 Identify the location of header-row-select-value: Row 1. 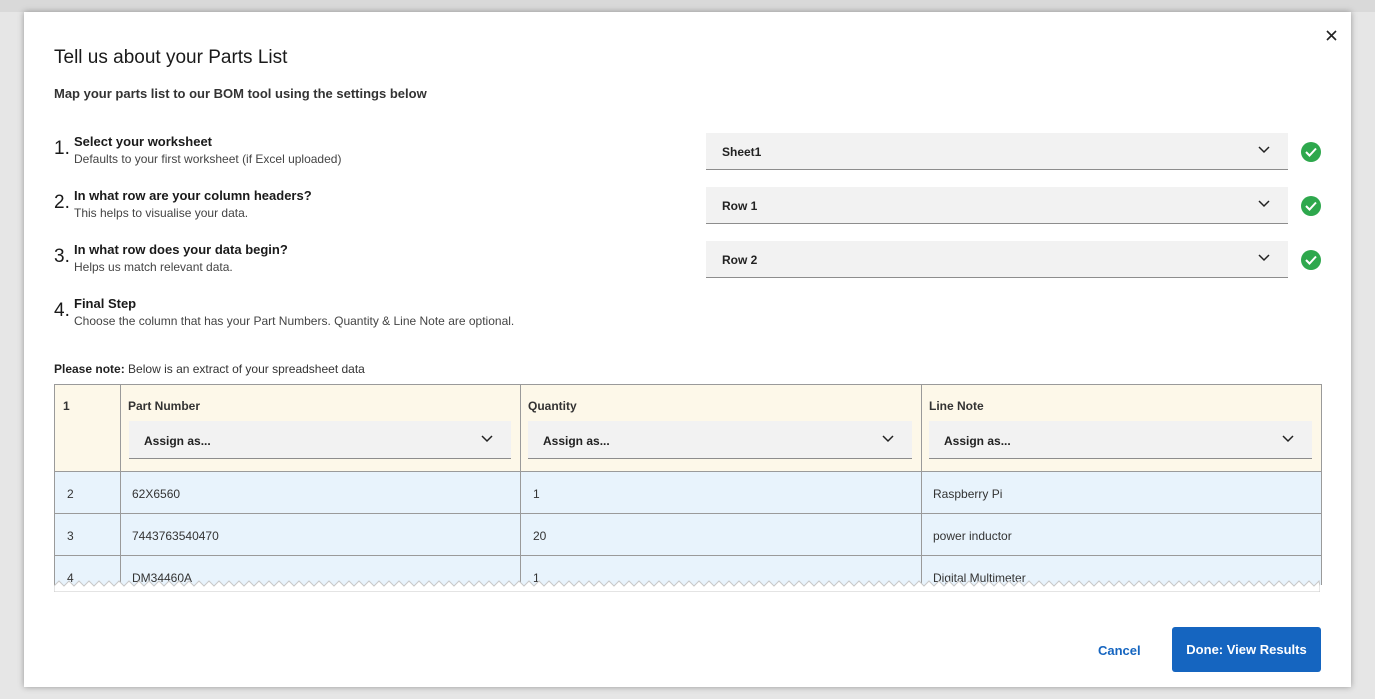
(740, 206).